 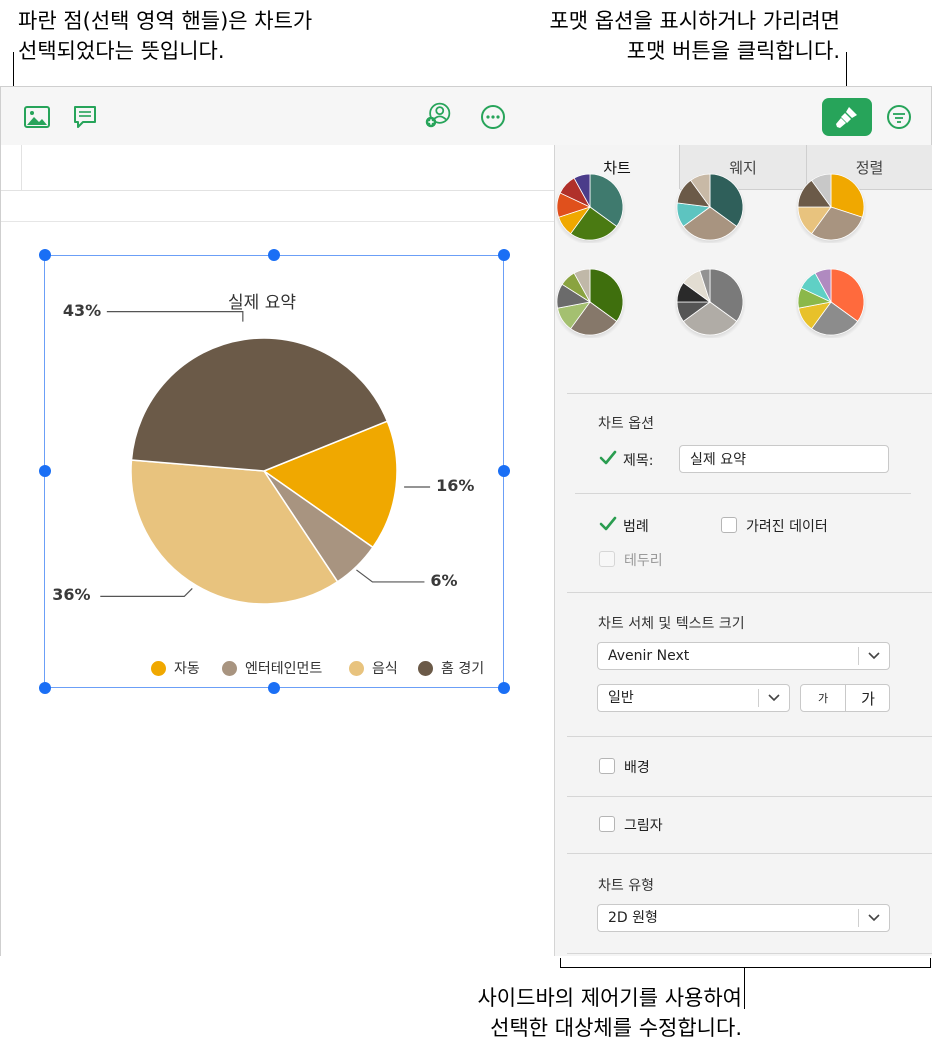 I want to click on legend-label-1: 엔터테인먼트, so click(x=284, y=669).